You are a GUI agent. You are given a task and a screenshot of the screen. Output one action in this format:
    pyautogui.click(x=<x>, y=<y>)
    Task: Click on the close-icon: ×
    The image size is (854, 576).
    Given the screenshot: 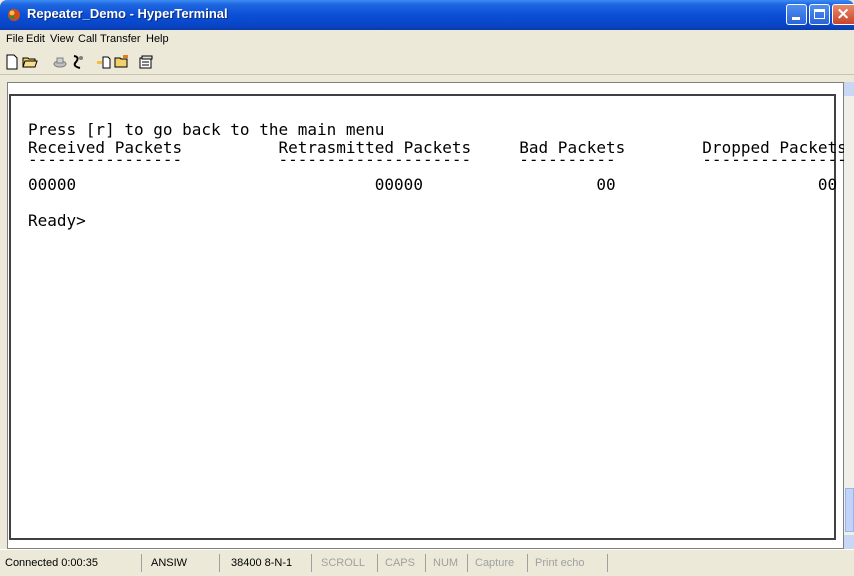 What is the action you would take?
    pyautogui.click(x=843, y=14)
    